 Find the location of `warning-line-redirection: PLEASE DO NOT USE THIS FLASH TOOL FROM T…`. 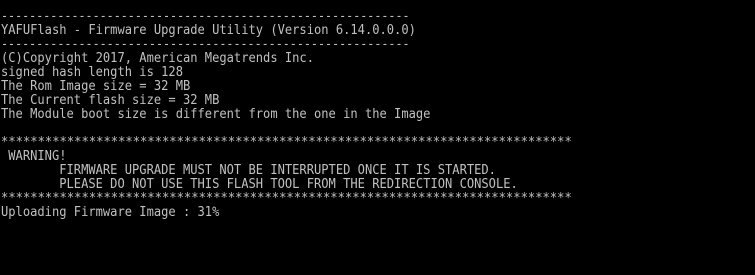

warning-line-redirection: PLEASE DO NOT USE THIS FLASH TOOL FROM T… is located at coordinates (259, 184).